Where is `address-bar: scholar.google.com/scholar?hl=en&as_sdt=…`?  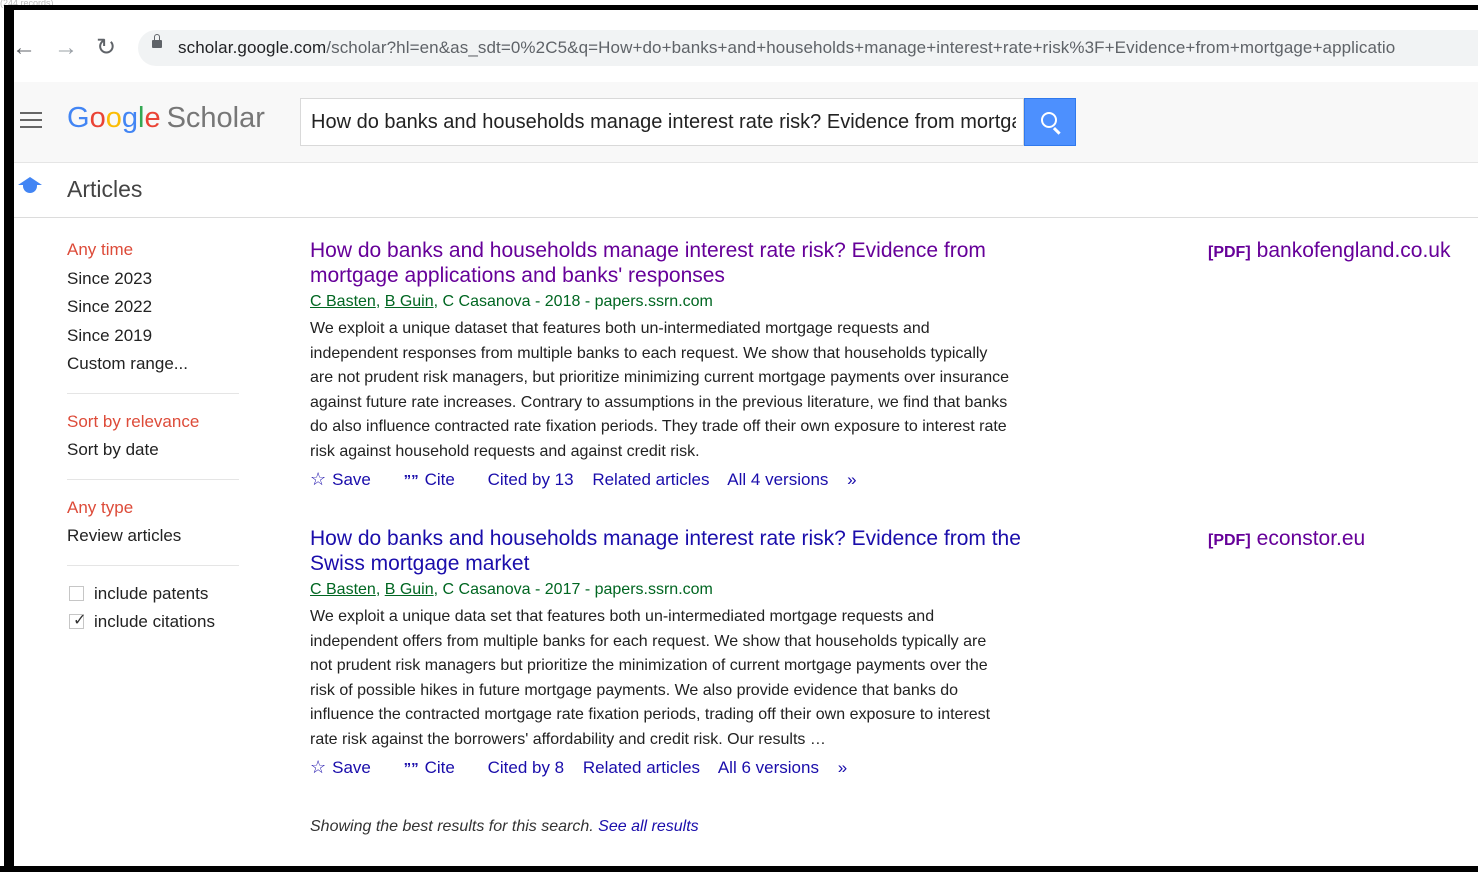
address-bar: scholar.google.com/scholar?hl=en&as_sdt=… is located at coordinates (808, 48).